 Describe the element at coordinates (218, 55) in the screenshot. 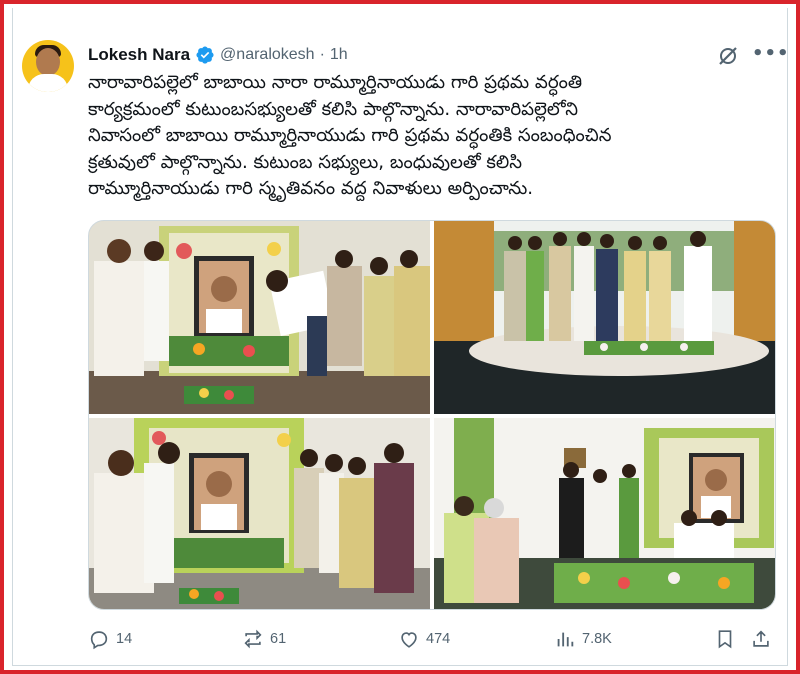

I see `tweet-header: Lokesh Nara @naralokesh · 1h` at that location.